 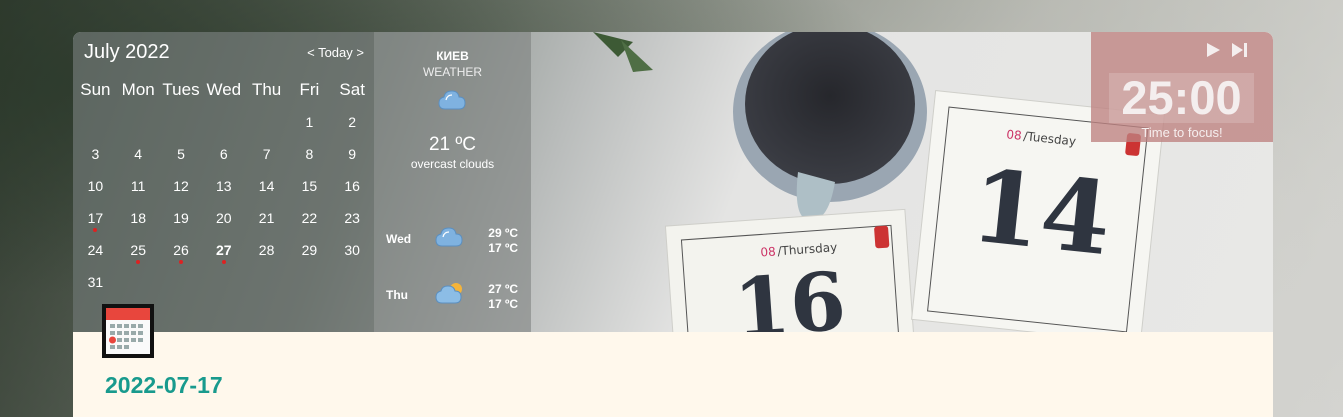 I want to click on calendar-day-number: 1, so click(x=309, y=122).